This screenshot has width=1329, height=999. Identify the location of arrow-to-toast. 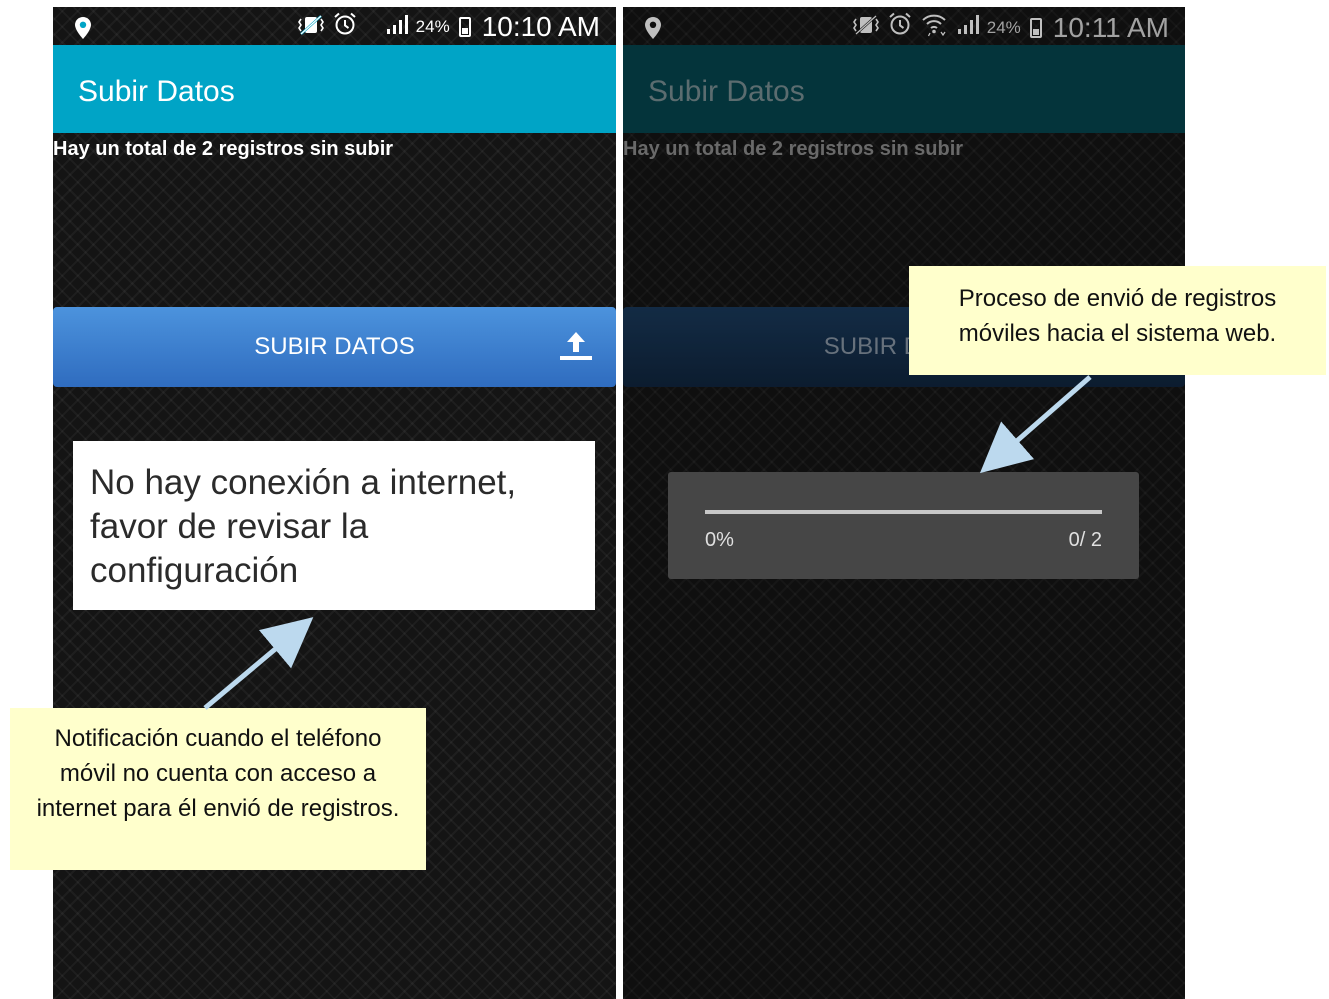
(258, 663).